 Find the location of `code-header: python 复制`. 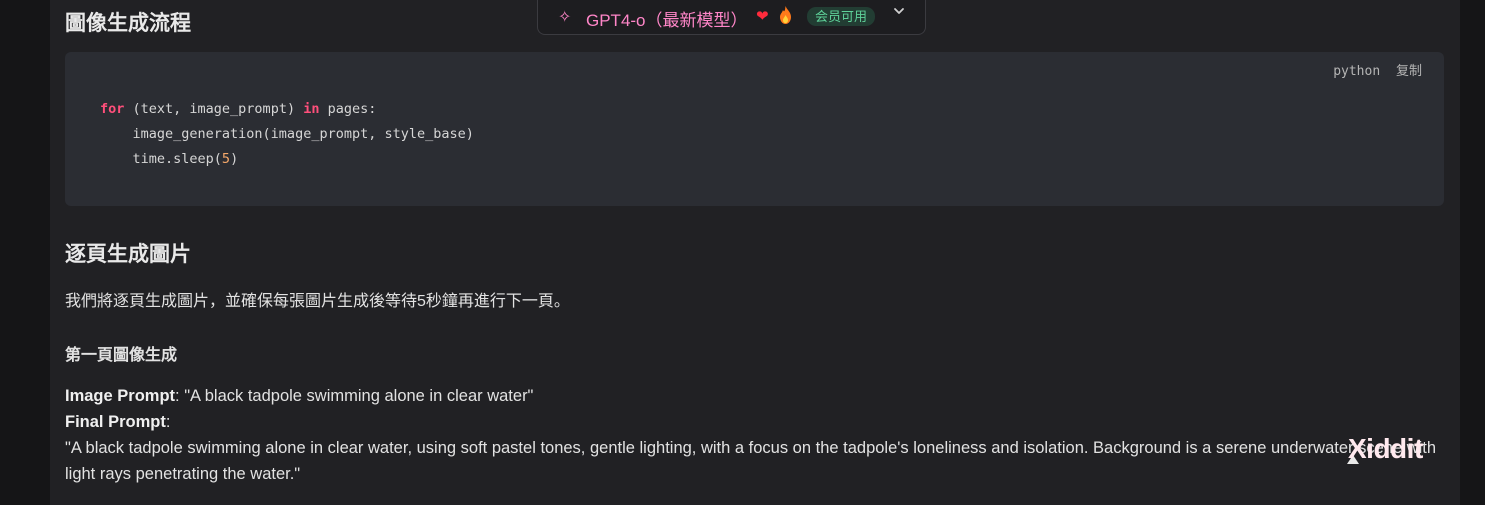

code-header: python 复制 is located at coordinates (1373, 69).